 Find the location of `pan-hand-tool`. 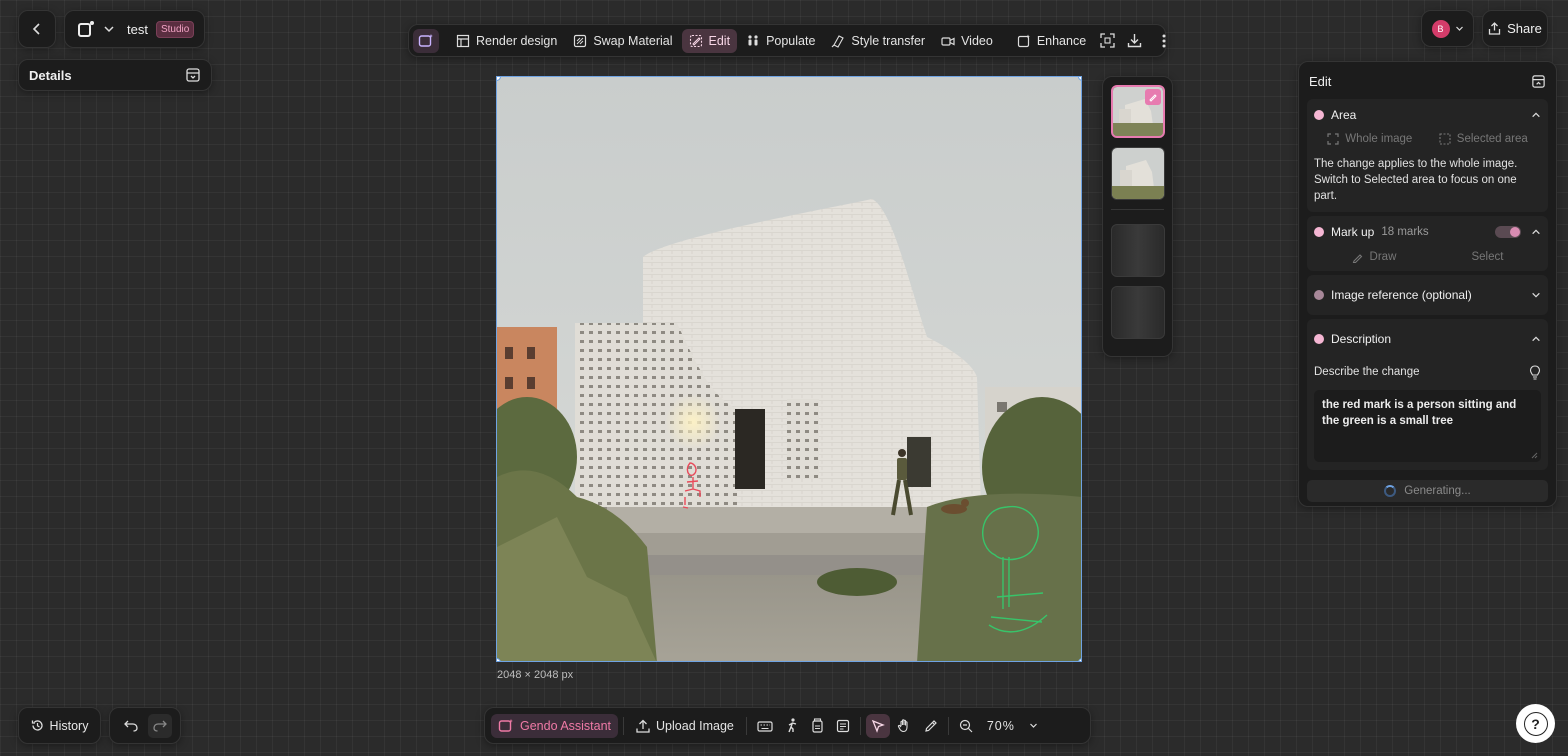

pan-hand-tool is located at coordinates (904, 726).